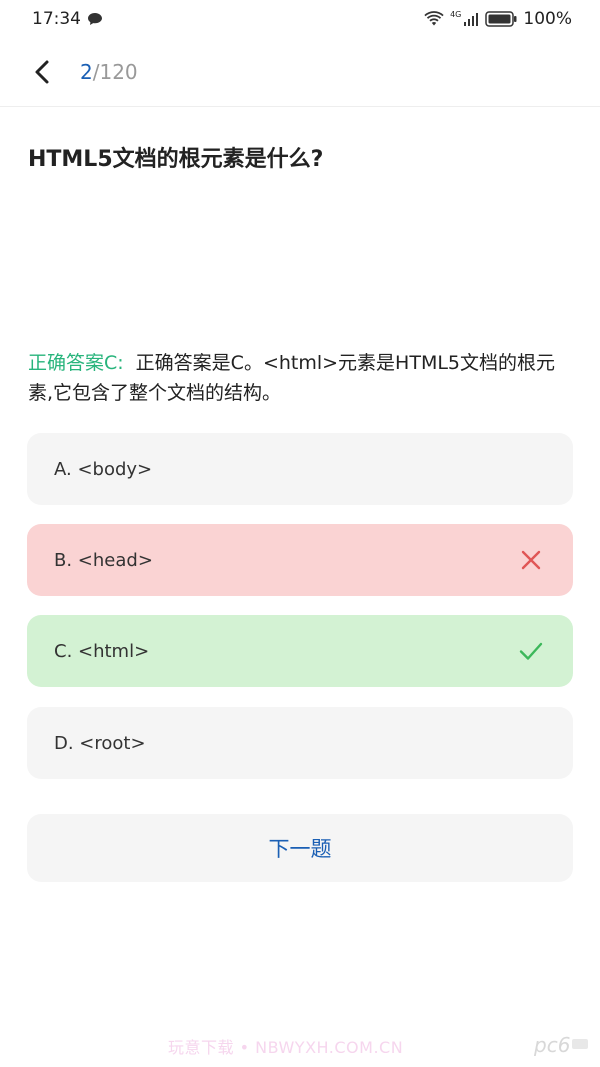 This screenshot has width=600, height=1067. What do you see at coordinates (456, 14) in the screenshot?
I see `network-label: 4G` at bounding box center [456, 14].